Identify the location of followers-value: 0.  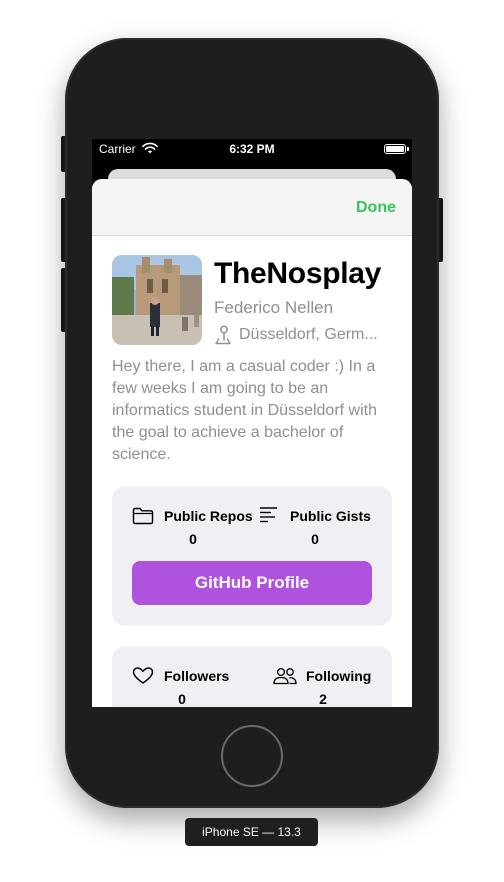
(182, 699).